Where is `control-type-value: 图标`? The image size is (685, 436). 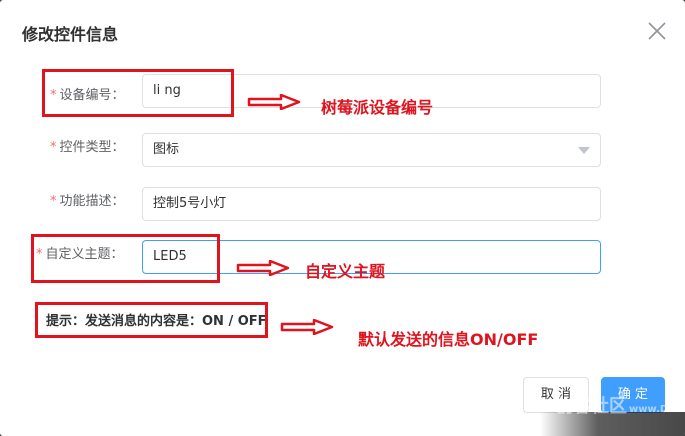 control-type-value: 图标 is located at coordinates (166, 149).